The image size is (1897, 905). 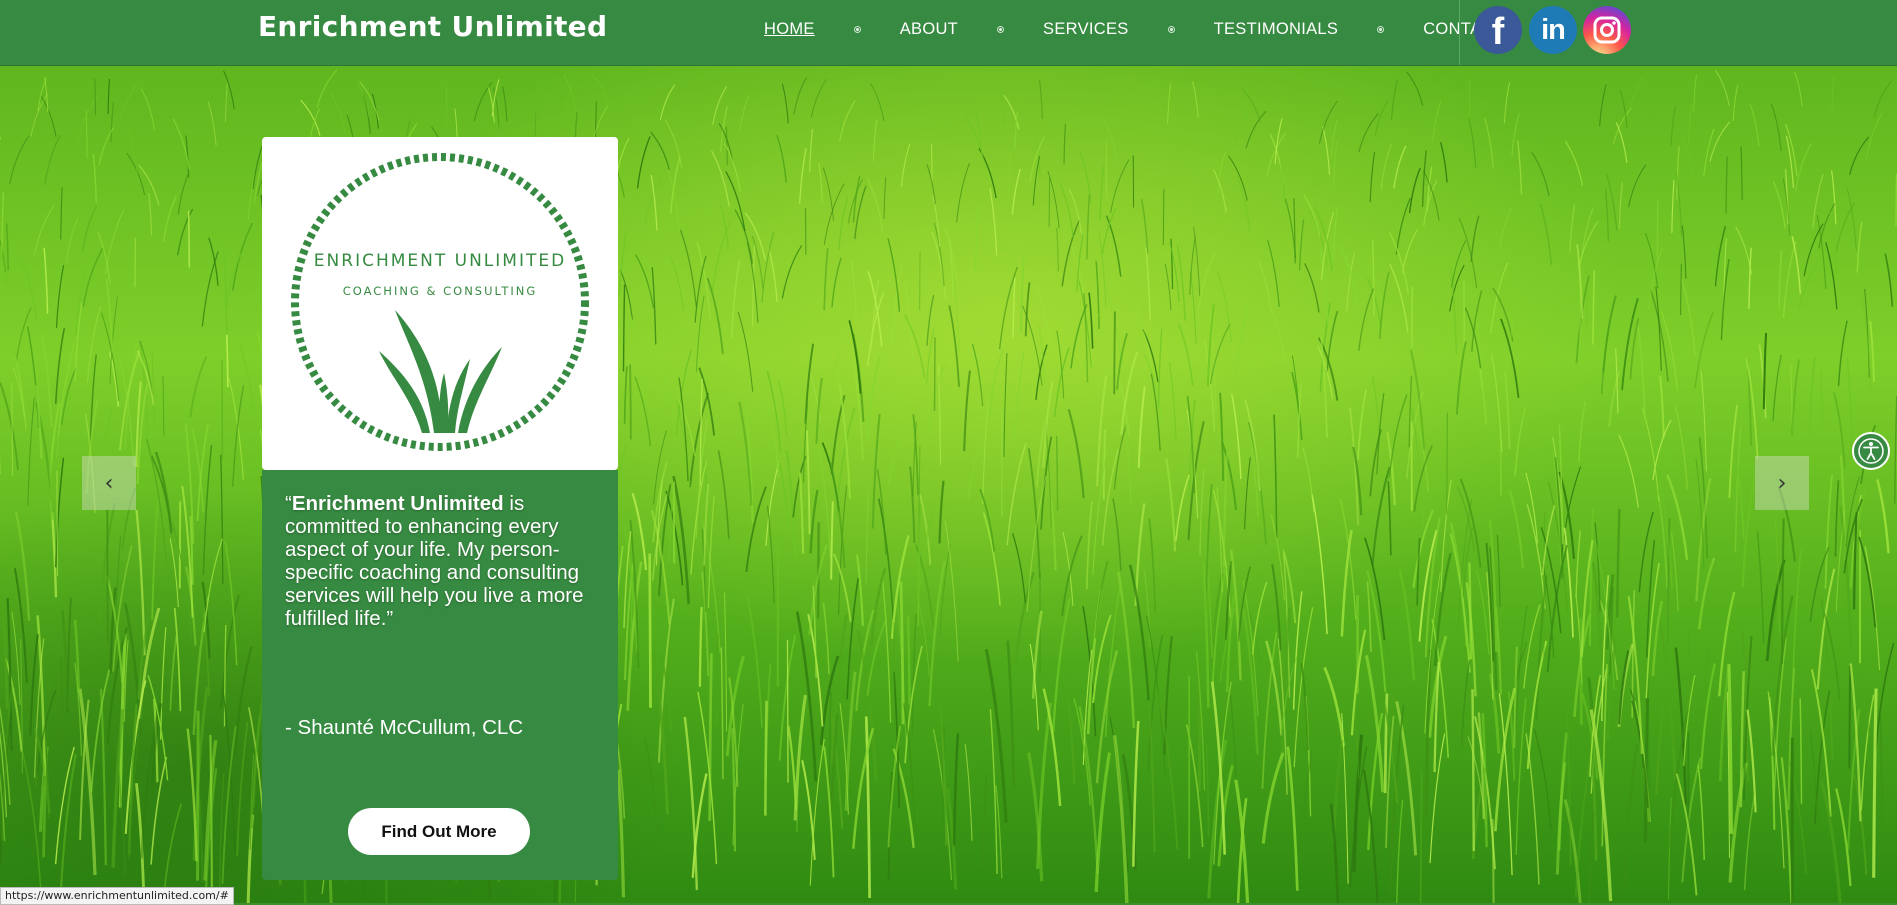 I want to click on instagram-icon, so click(x=1607, y=30).